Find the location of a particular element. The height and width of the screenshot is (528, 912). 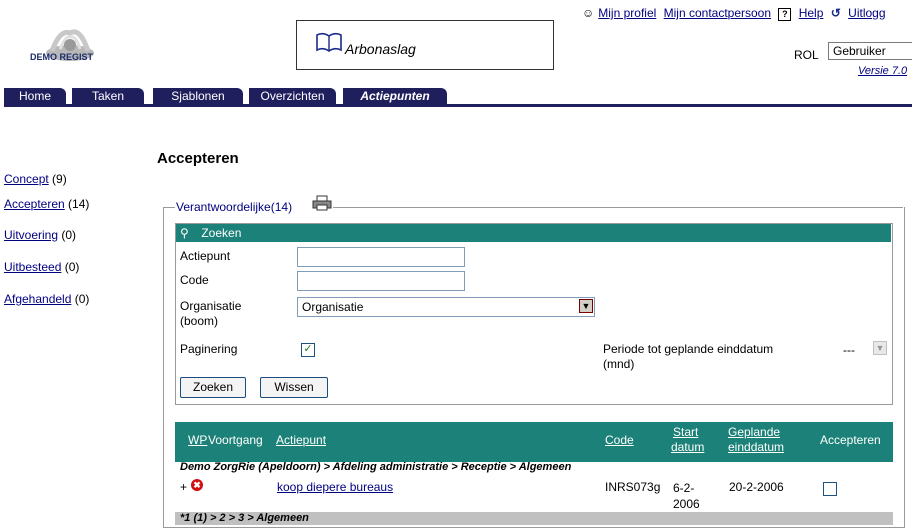

periode-select: --- is located at coordinates (849, 350).